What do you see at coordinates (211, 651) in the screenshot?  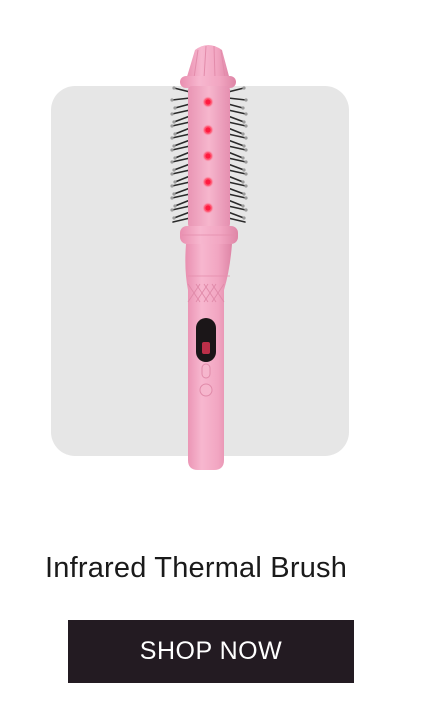 I see `shop-now-button: SHOP NOW` at bounding box center [211, 651].